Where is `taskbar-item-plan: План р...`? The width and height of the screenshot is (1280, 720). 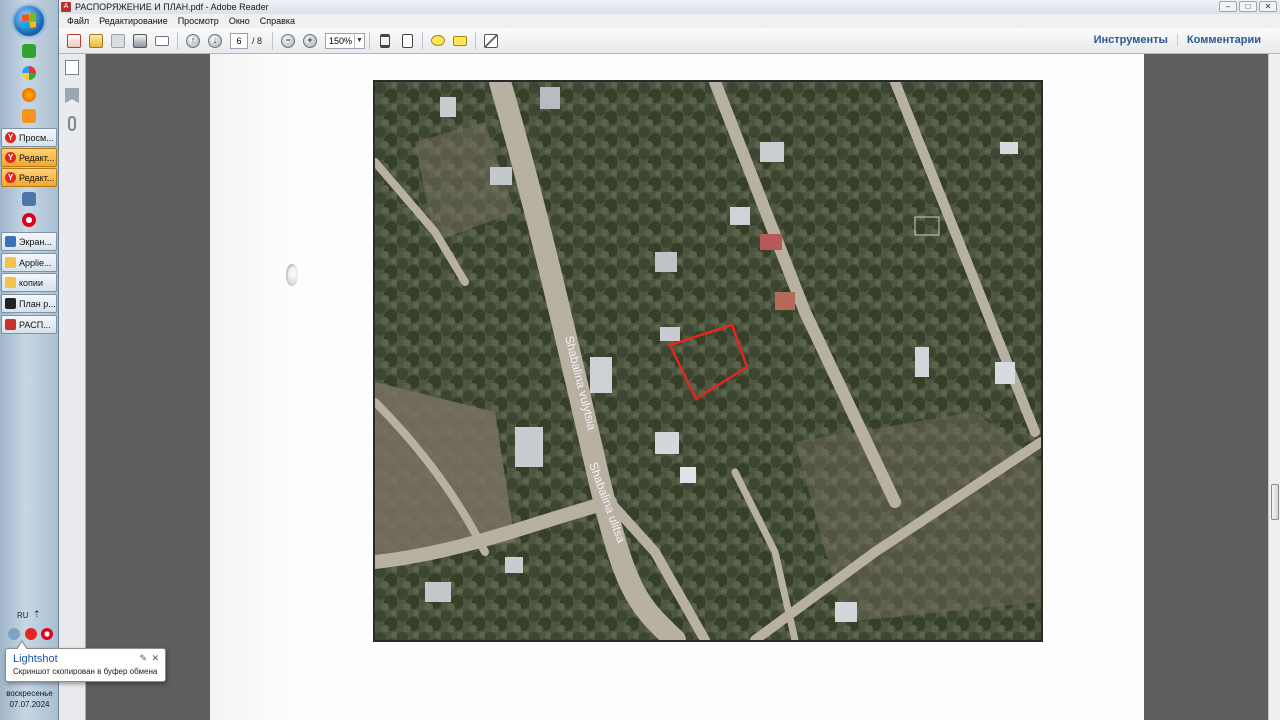 taskbar-item-plan: План р... is located at coordinates (29, 303).